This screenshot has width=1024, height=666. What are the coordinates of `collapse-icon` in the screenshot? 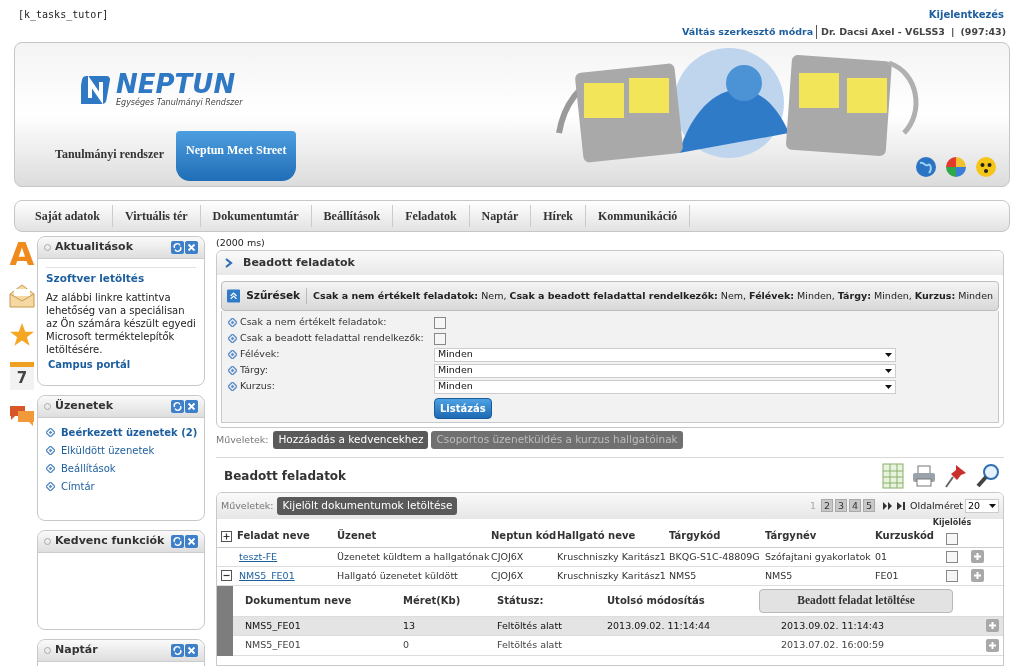 It's located at (226, 576).